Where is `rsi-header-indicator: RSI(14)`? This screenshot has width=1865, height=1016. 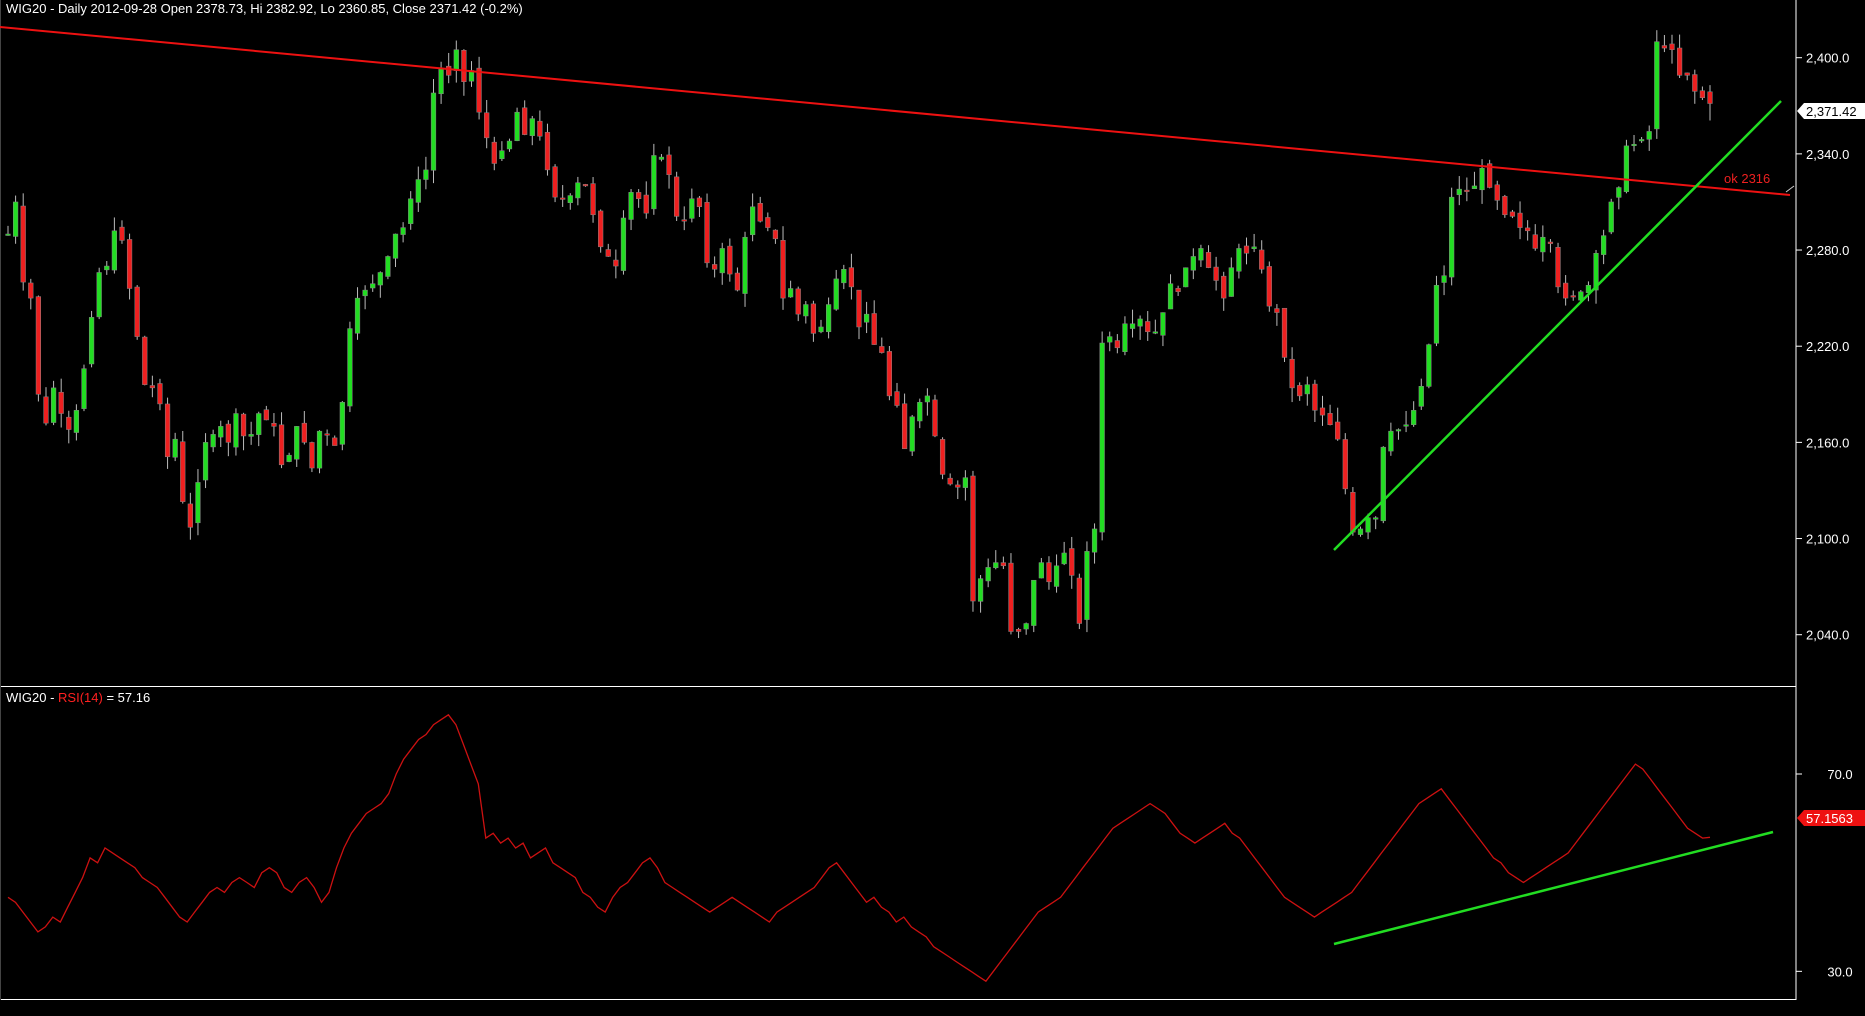 rsi-header-indicator: RSI(14) is located at coordinates (80, 697).